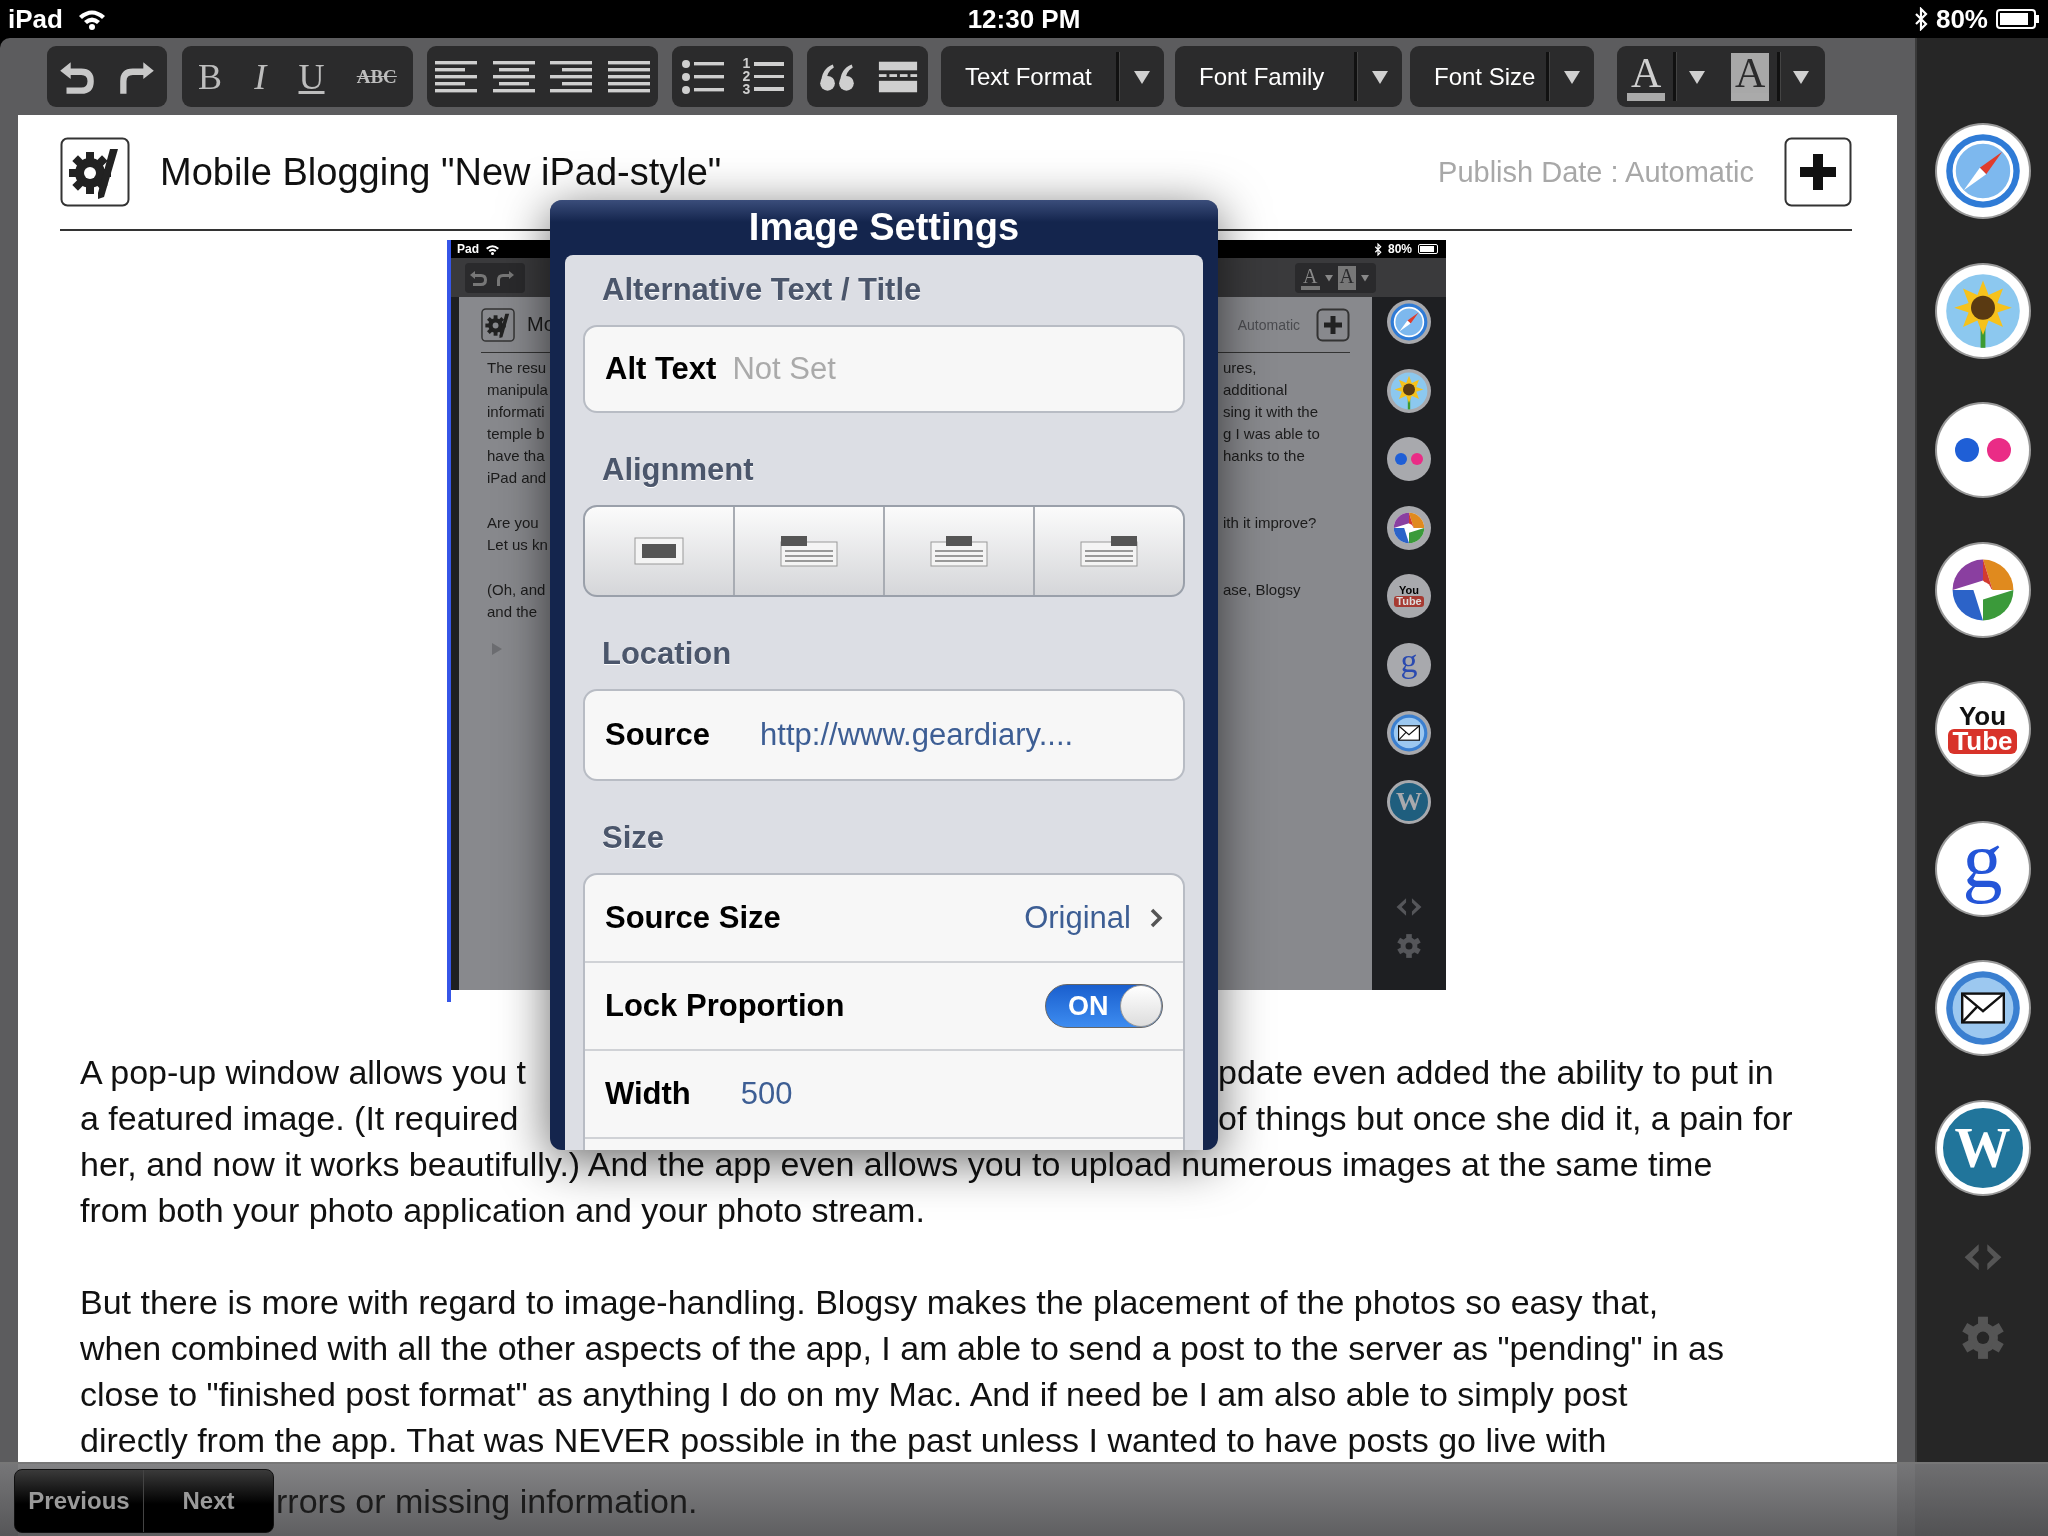 The image size is (2048, 1536). I want to click on image-center-icon, so click(959, 551).